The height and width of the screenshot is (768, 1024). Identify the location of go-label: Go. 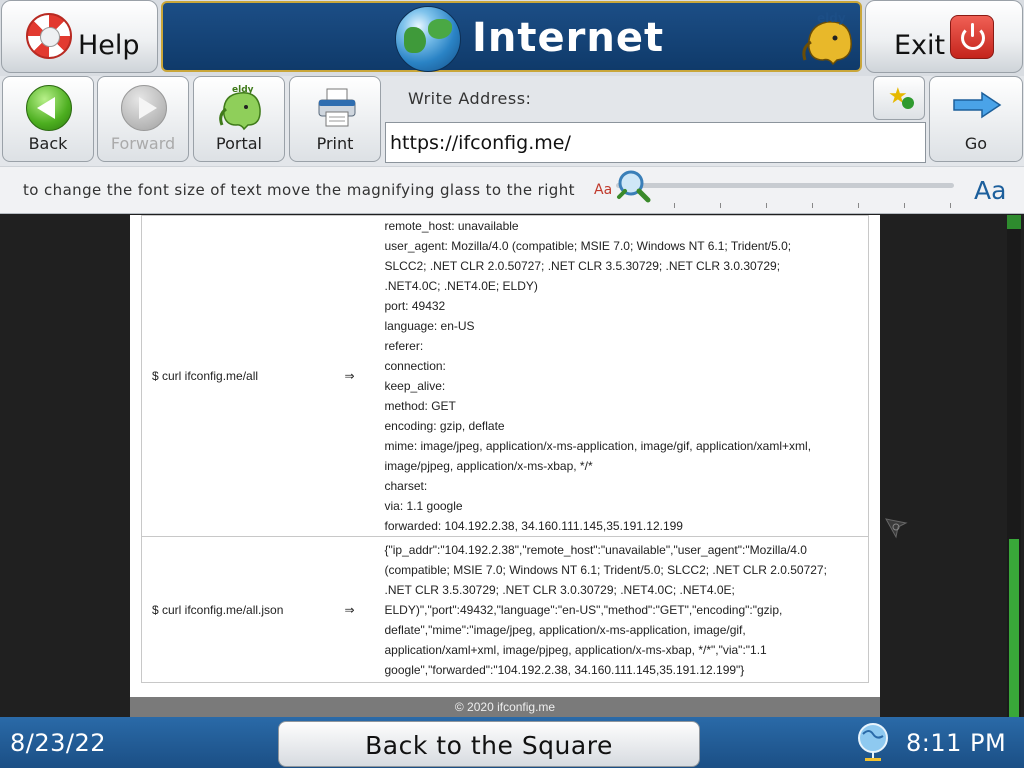
(976, 143).